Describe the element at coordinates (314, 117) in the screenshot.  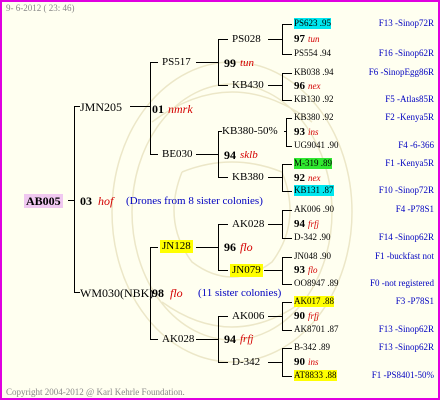
I see `gen4-kb380-92: KB380 .92` at that location.